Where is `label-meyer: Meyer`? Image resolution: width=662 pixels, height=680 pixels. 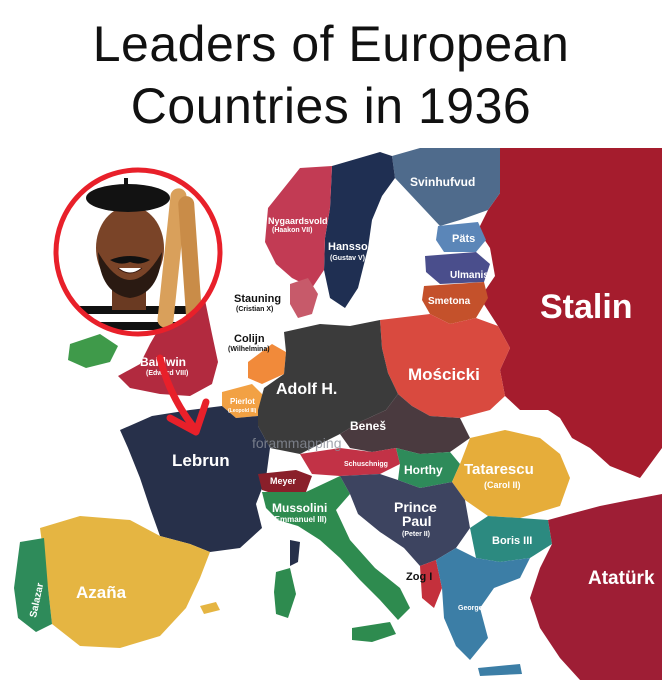 label-meyer: Meyer is located at coordinates (283, 481).